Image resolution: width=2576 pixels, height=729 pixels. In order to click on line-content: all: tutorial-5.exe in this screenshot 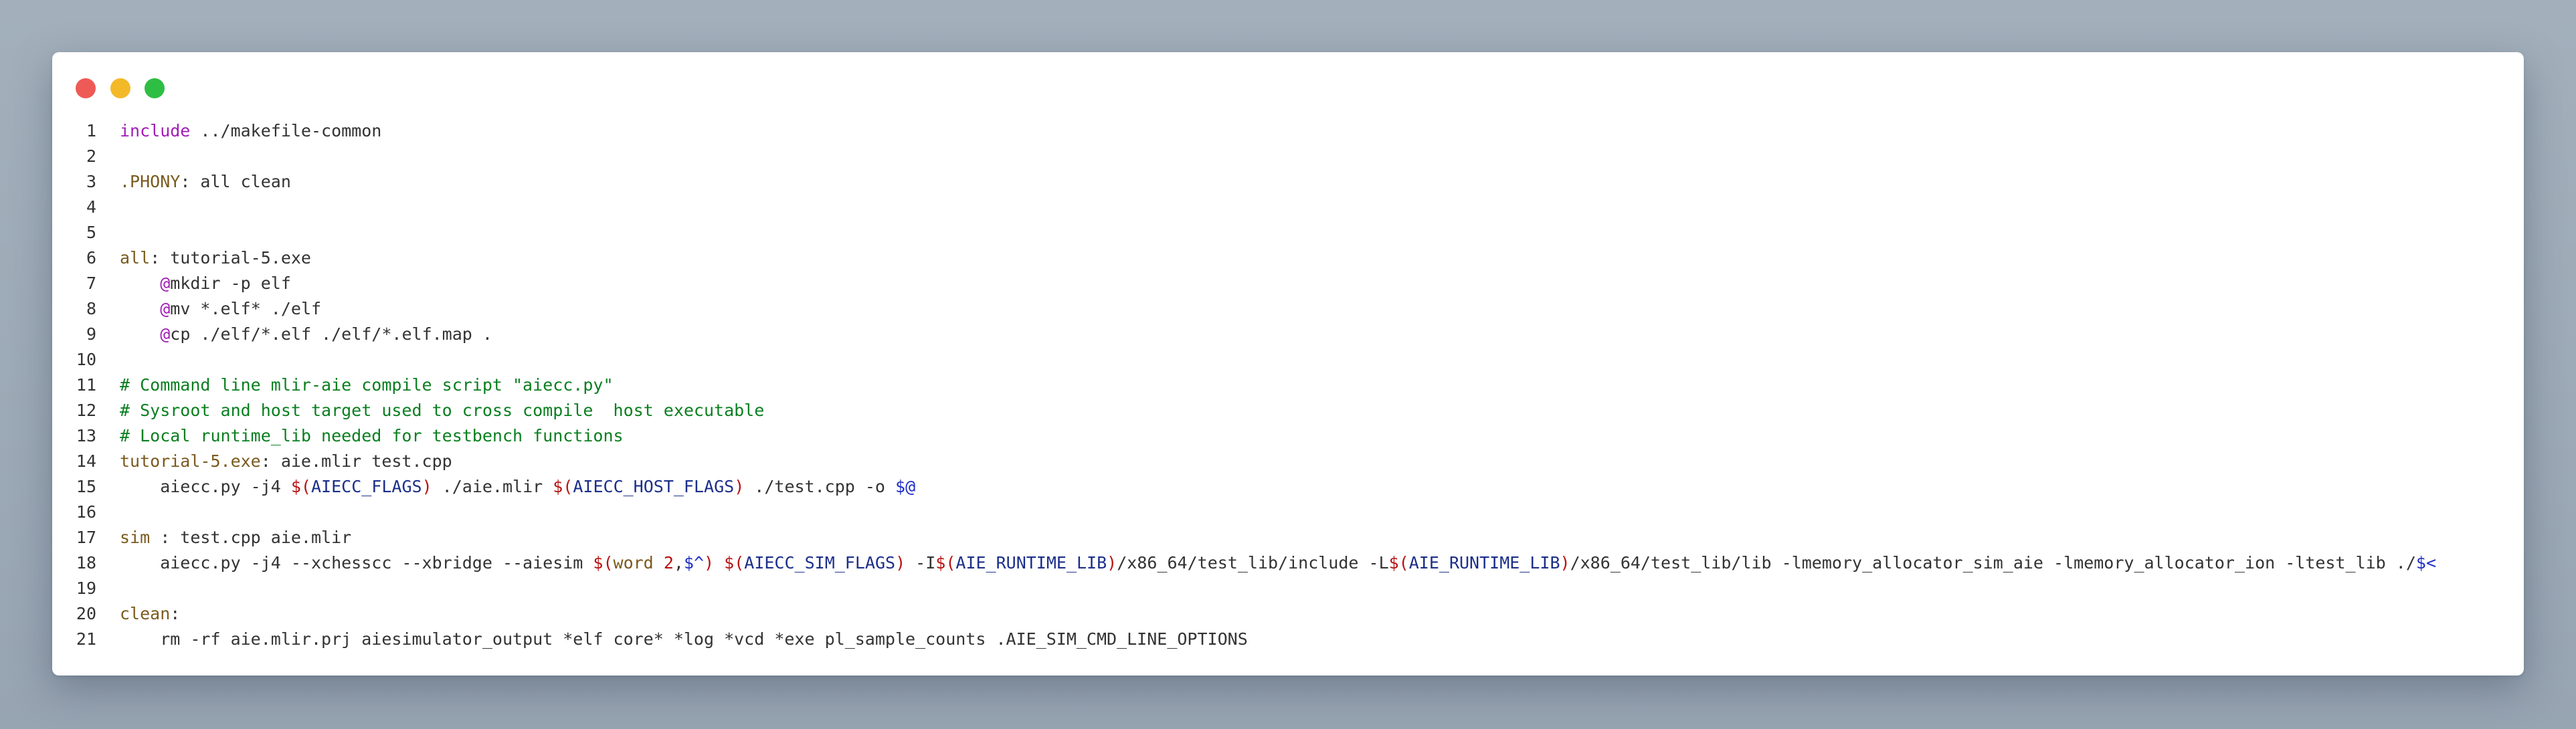, I will do `click(216, 258)`.